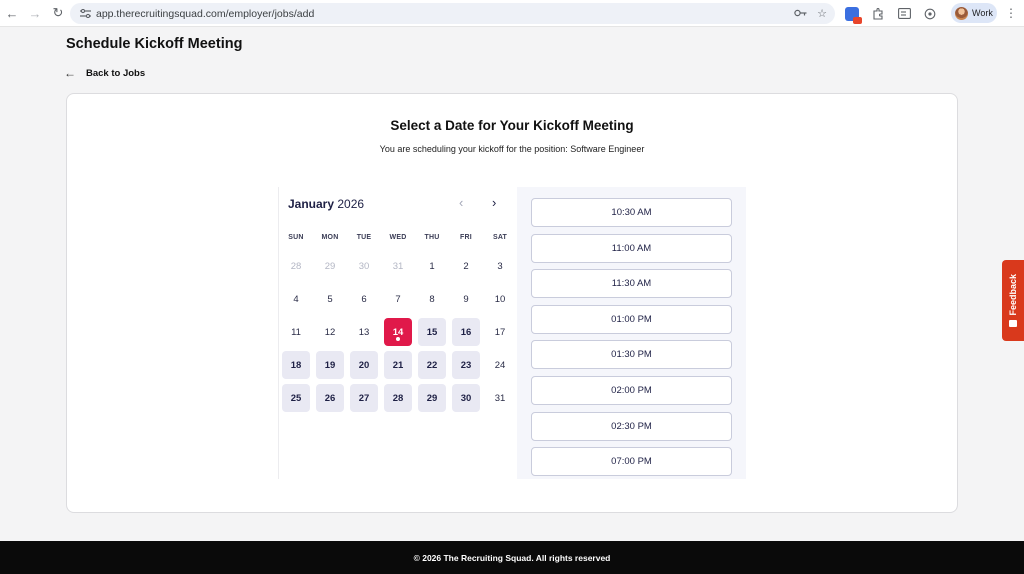 The width and height of the screenshot is (1024, 574). Describe the element at coordinates (432, 266) in the screenshot. I see `calendar-day: 1` at that location.